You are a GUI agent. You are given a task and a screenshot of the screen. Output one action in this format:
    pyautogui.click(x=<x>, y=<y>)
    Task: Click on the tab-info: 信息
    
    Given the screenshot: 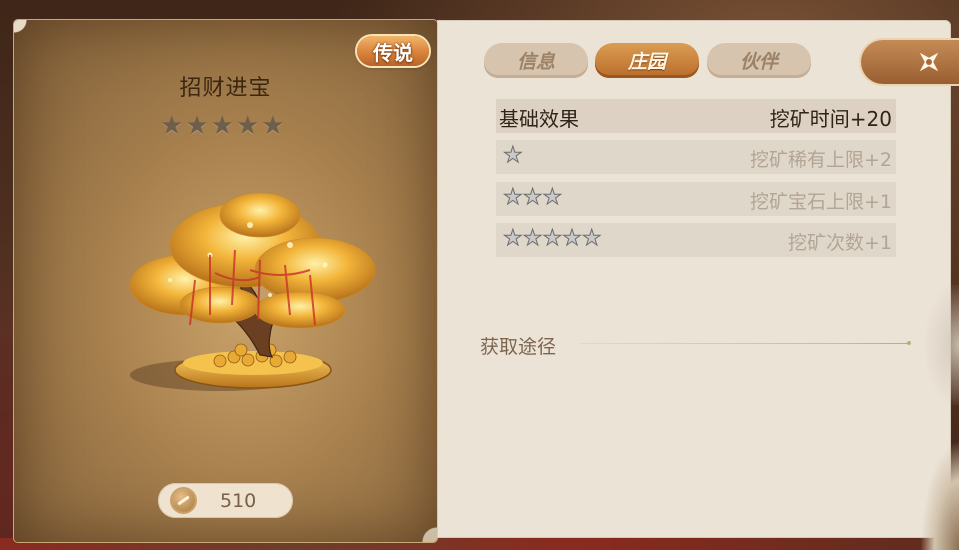 What is the action you would take?
    pyautogui.click(x=536, y=60)
    